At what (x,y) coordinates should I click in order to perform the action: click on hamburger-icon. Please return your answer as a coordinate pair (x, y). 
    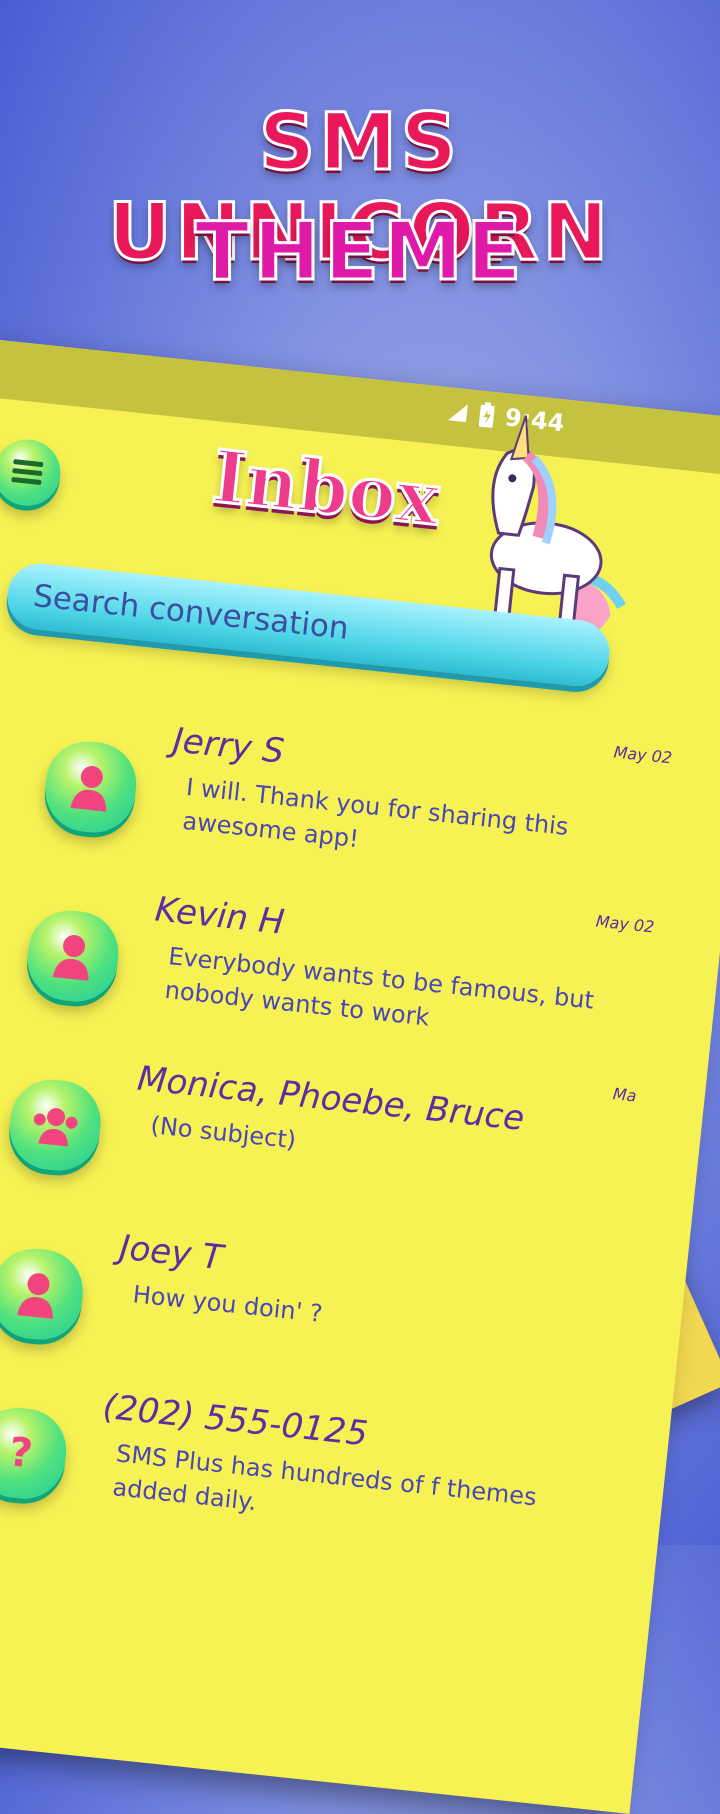
    Looking at the image, I should click on (27, 472).